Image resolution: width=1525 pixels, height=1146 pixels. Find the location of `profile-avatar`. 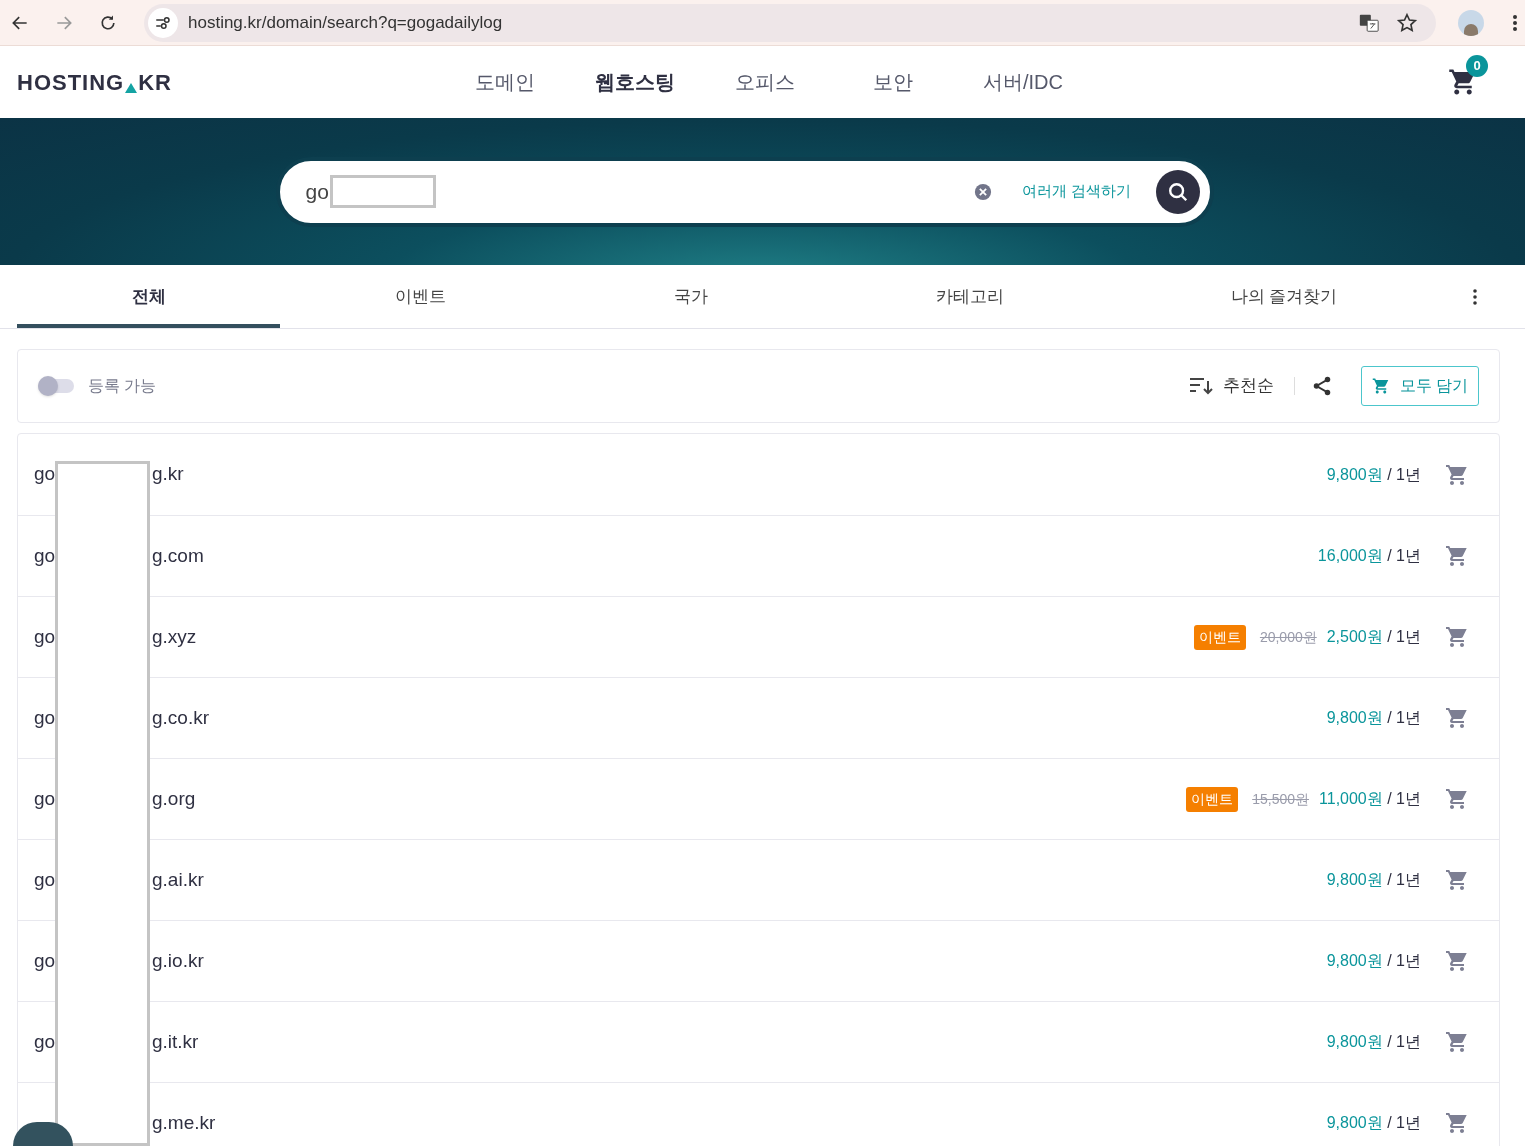

profile-avatar is located at coordinates (1471, 22).